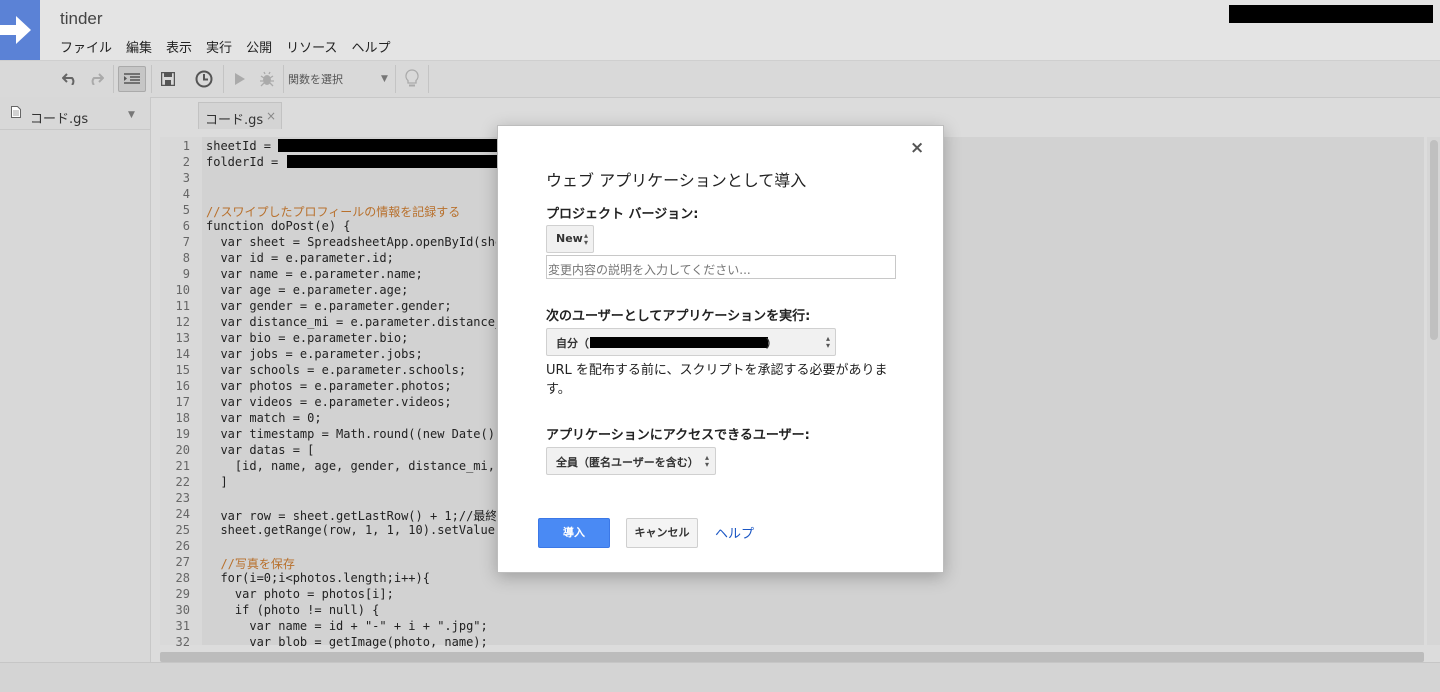 The height and width of the screenshot is (692, 1440). I want to click on code-line: var photo = photos[i];, so click(300, 594).